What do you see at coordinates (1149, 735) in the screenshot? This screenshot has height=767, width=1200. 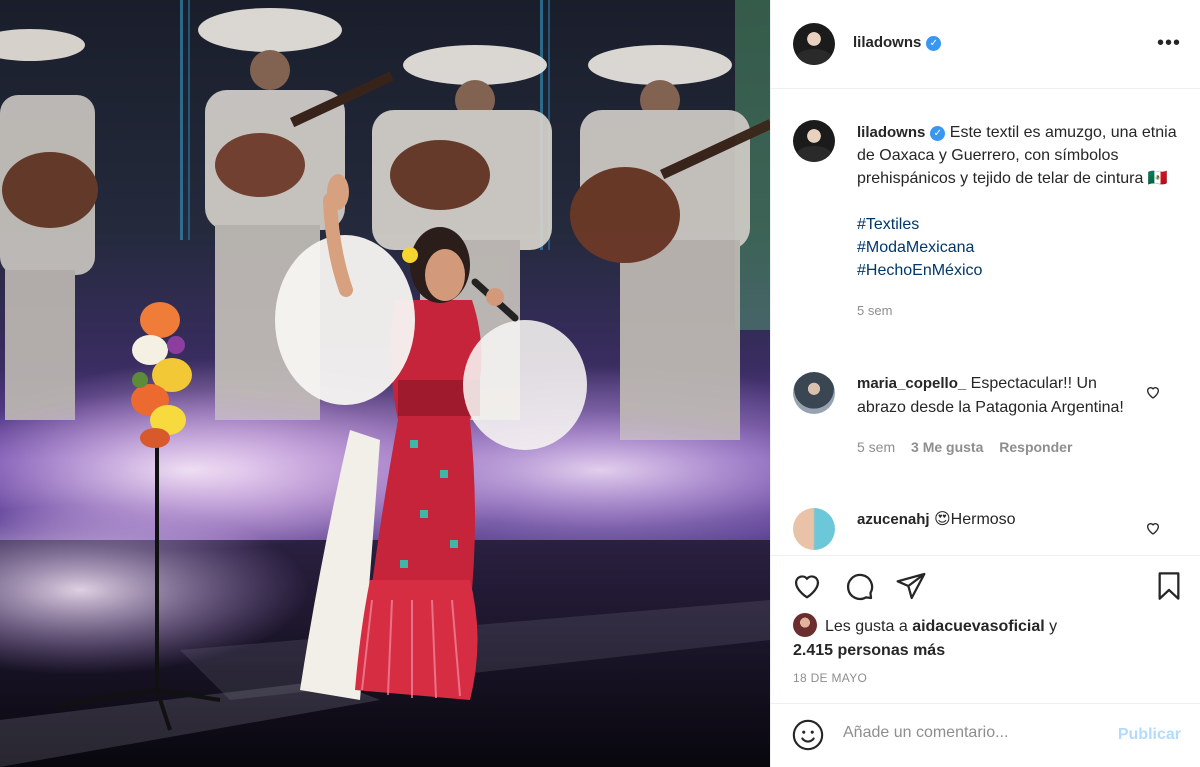 I see `publish-button: Publicar` at bounding box center [1149, 735].